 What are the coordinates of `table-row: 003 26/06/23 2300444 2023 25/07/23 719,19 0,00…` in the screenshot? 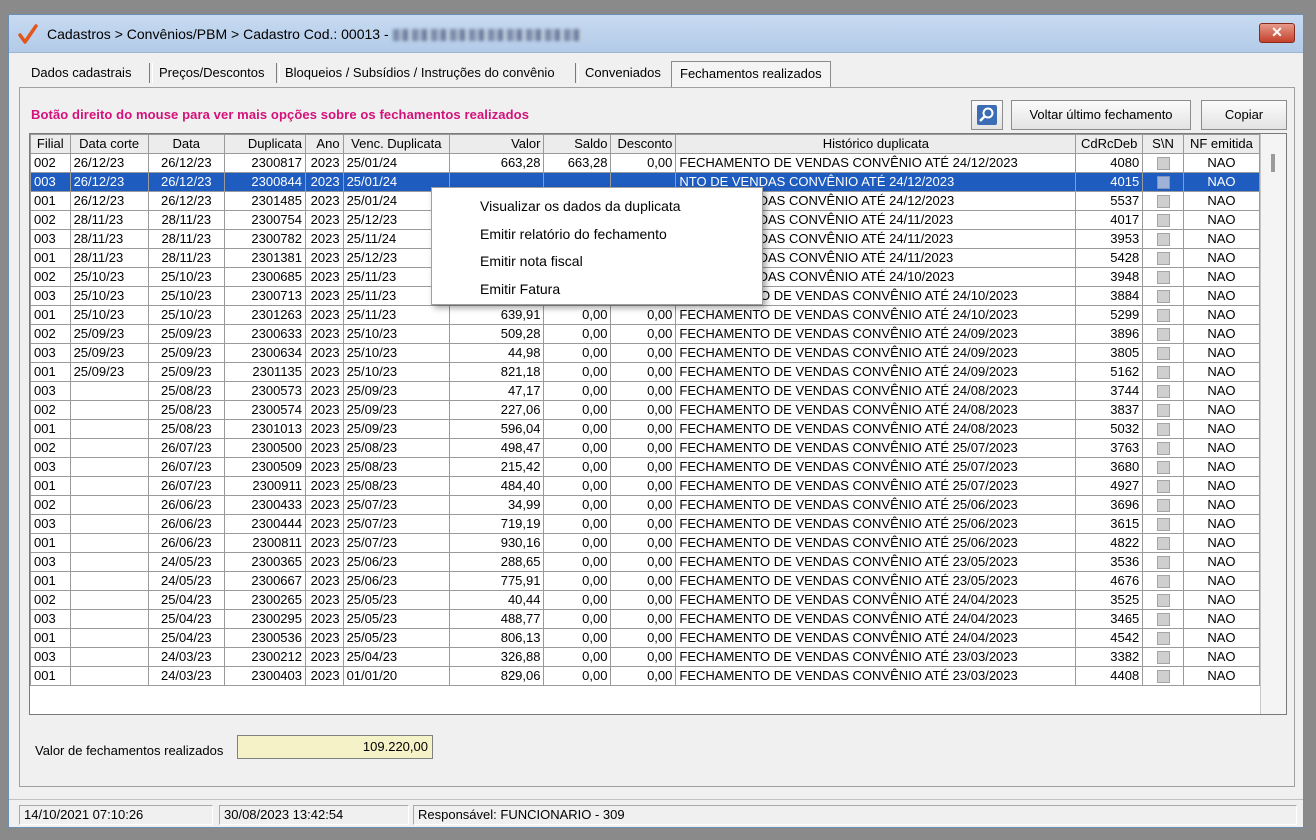 It's located at (645, 524).